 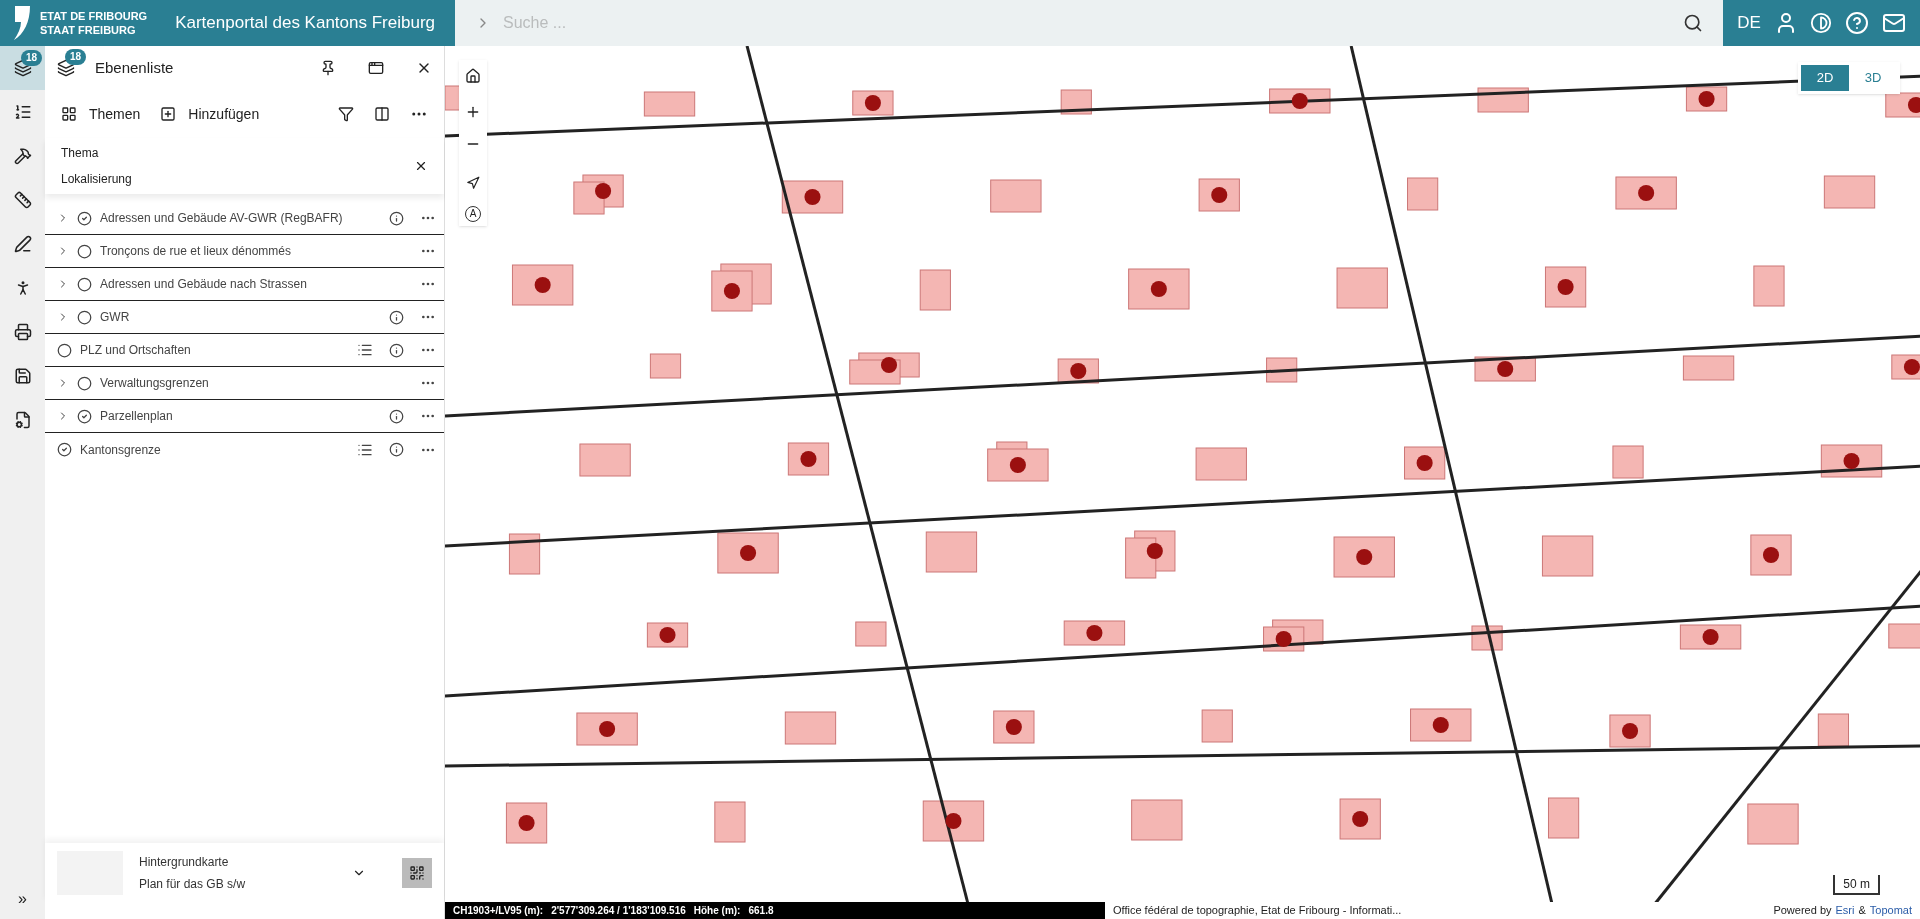 What do you see at coordinates (22, 200) in the screenshot?
I see `ruler-icon` at bounding box center [22, 200].